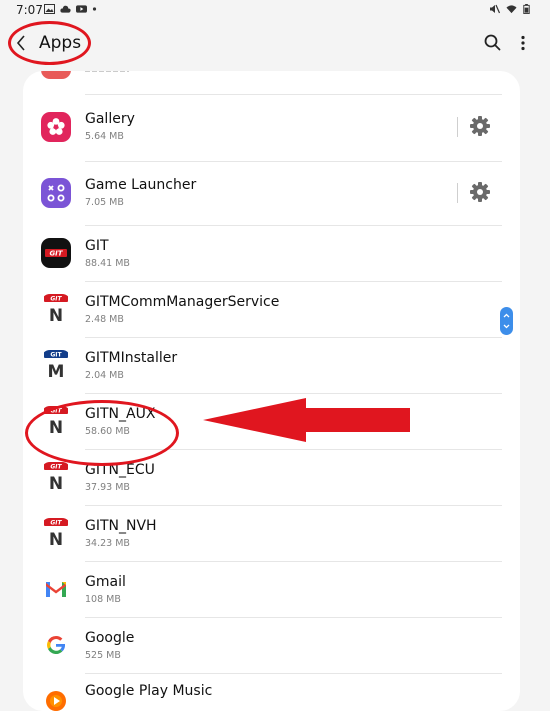  What do you see at coordinates (271, 192) in the screenshot?
I see `list-item-game-launcher: Game Launcher 7.05 MB` at bounding box center [271, 192].